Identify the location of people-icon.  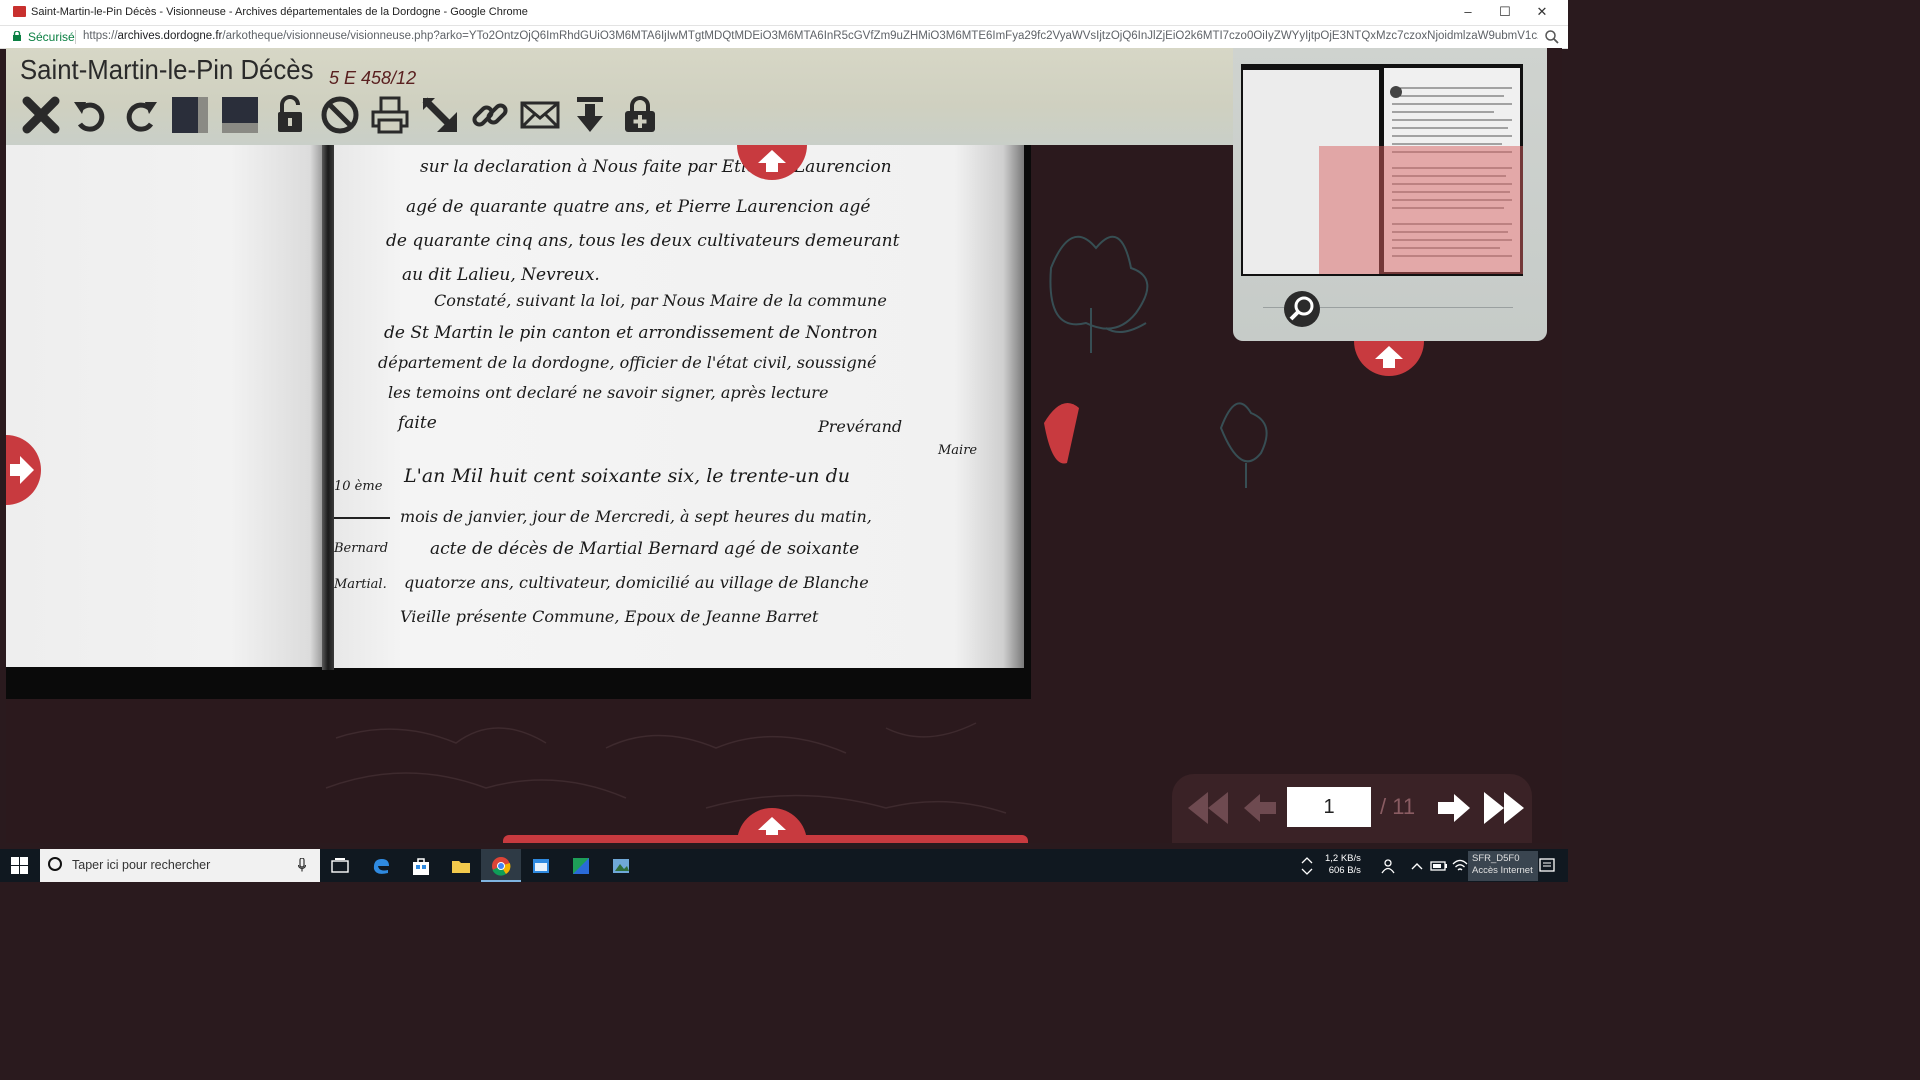
(1388, 866).